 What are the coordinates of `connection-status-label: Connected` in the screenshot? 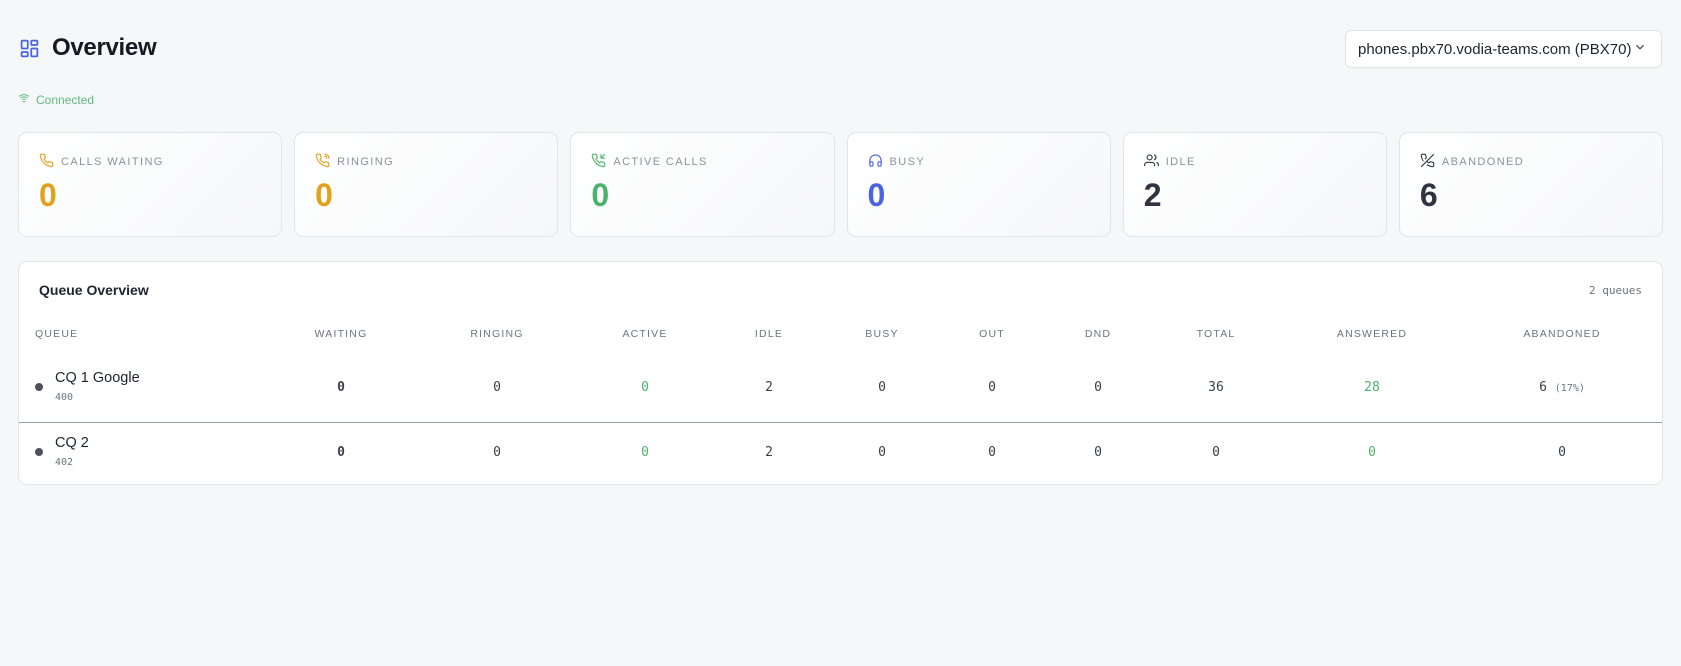 It's located at (65, 99).